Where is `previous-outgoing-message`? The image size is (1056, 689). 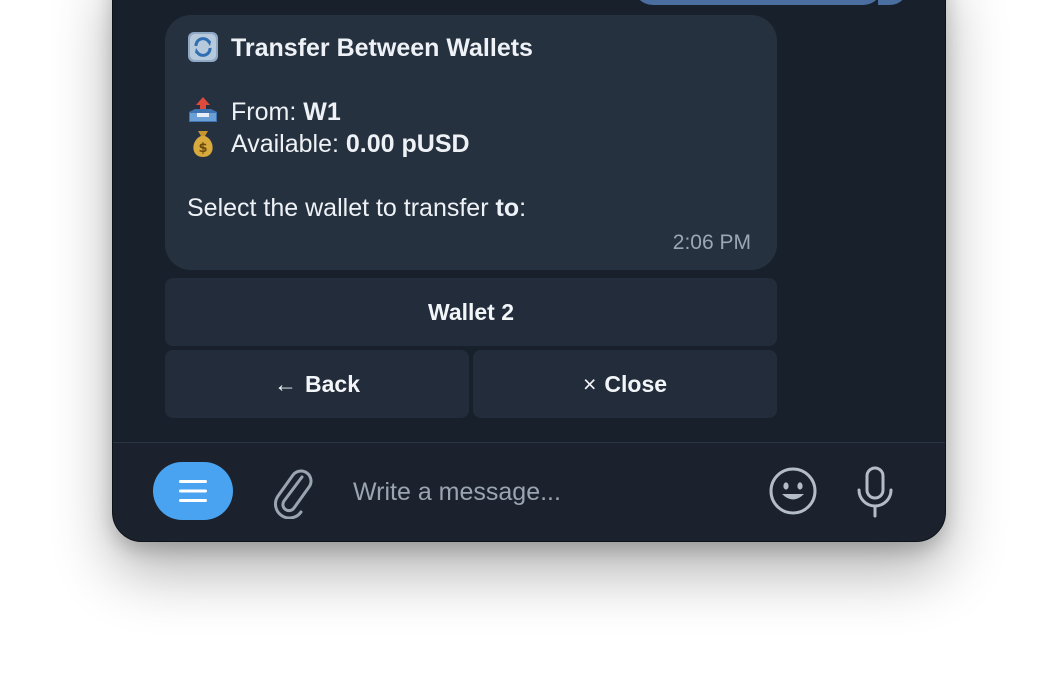
previous-outgoing-message is located at coordinates (758, 2).